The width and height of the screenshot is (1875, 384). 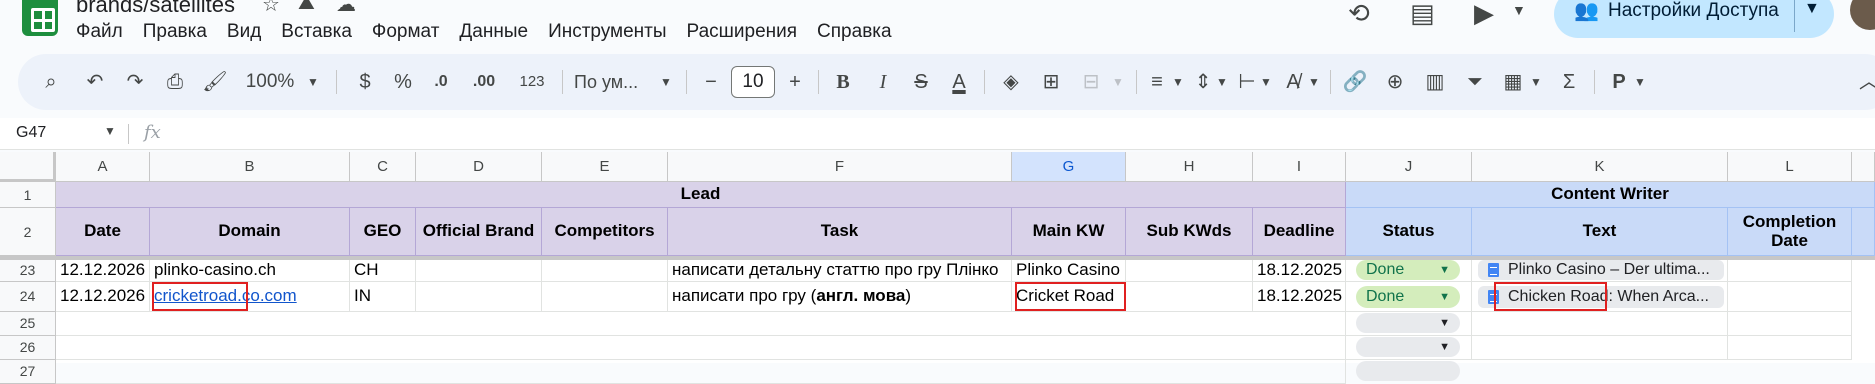 What do you see at coordinates (921, 82) in the screenshot?
I see `strikethrough-button: S` at bounding box center [921, 82].